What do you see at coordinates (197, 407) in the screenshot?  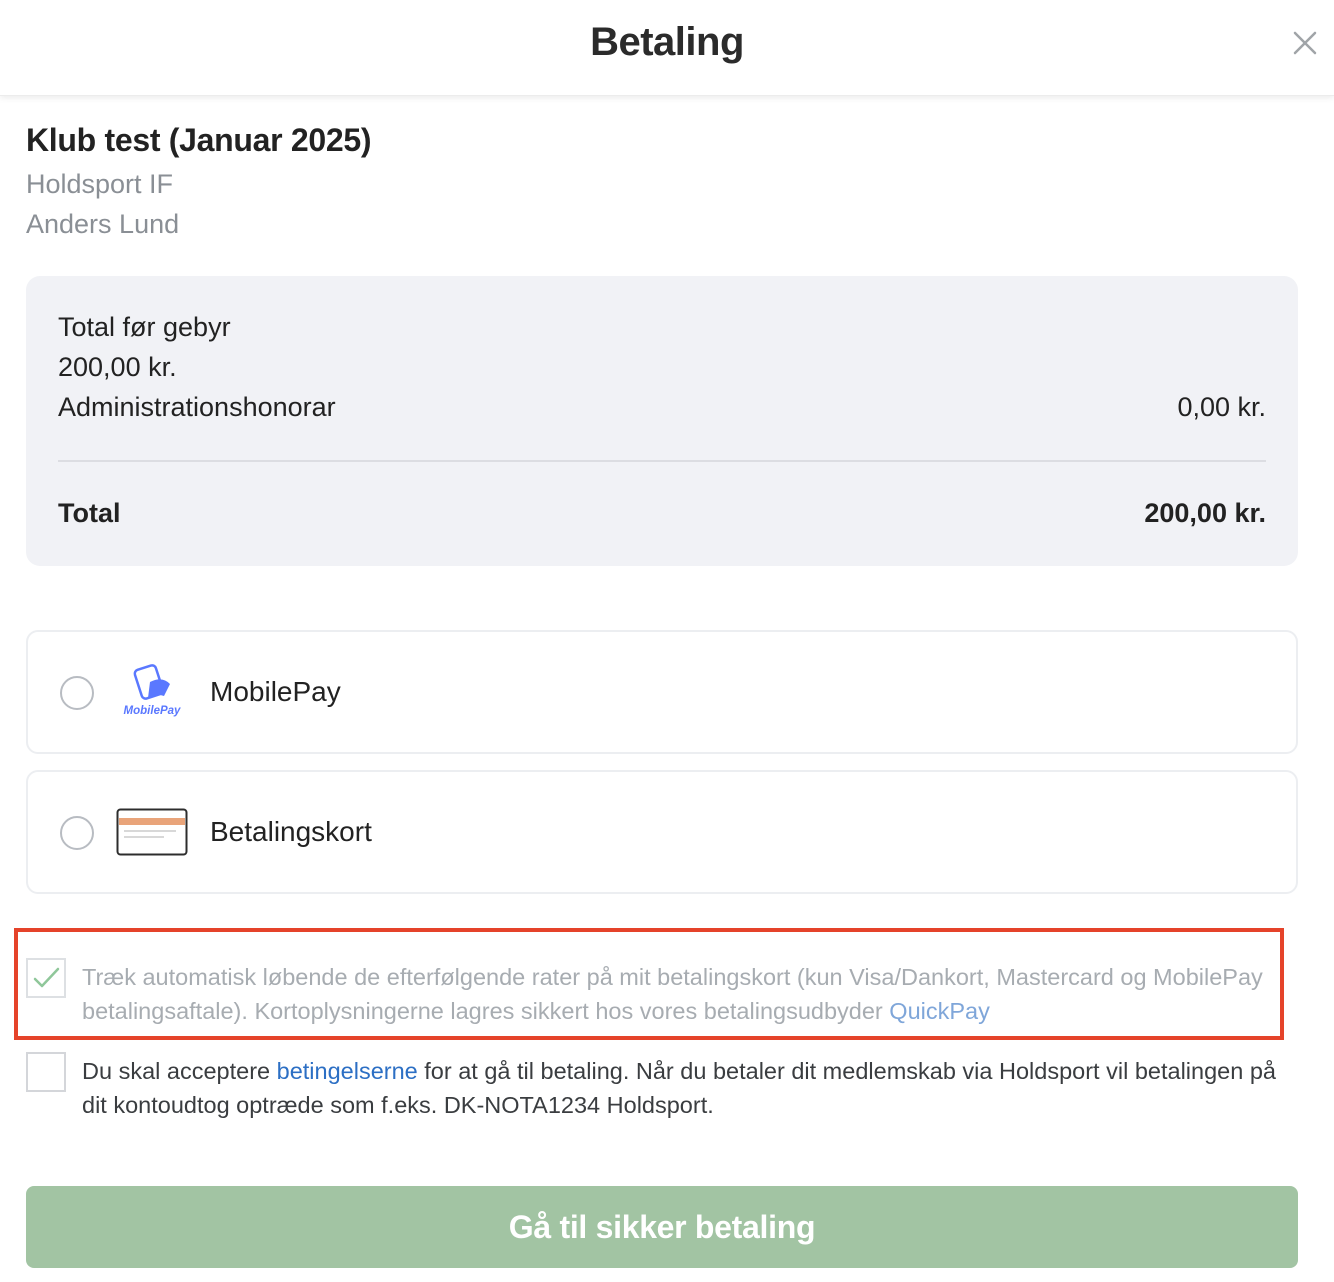 I see `fee-label: Administrationshonorar` at bounding box center [197, 407].